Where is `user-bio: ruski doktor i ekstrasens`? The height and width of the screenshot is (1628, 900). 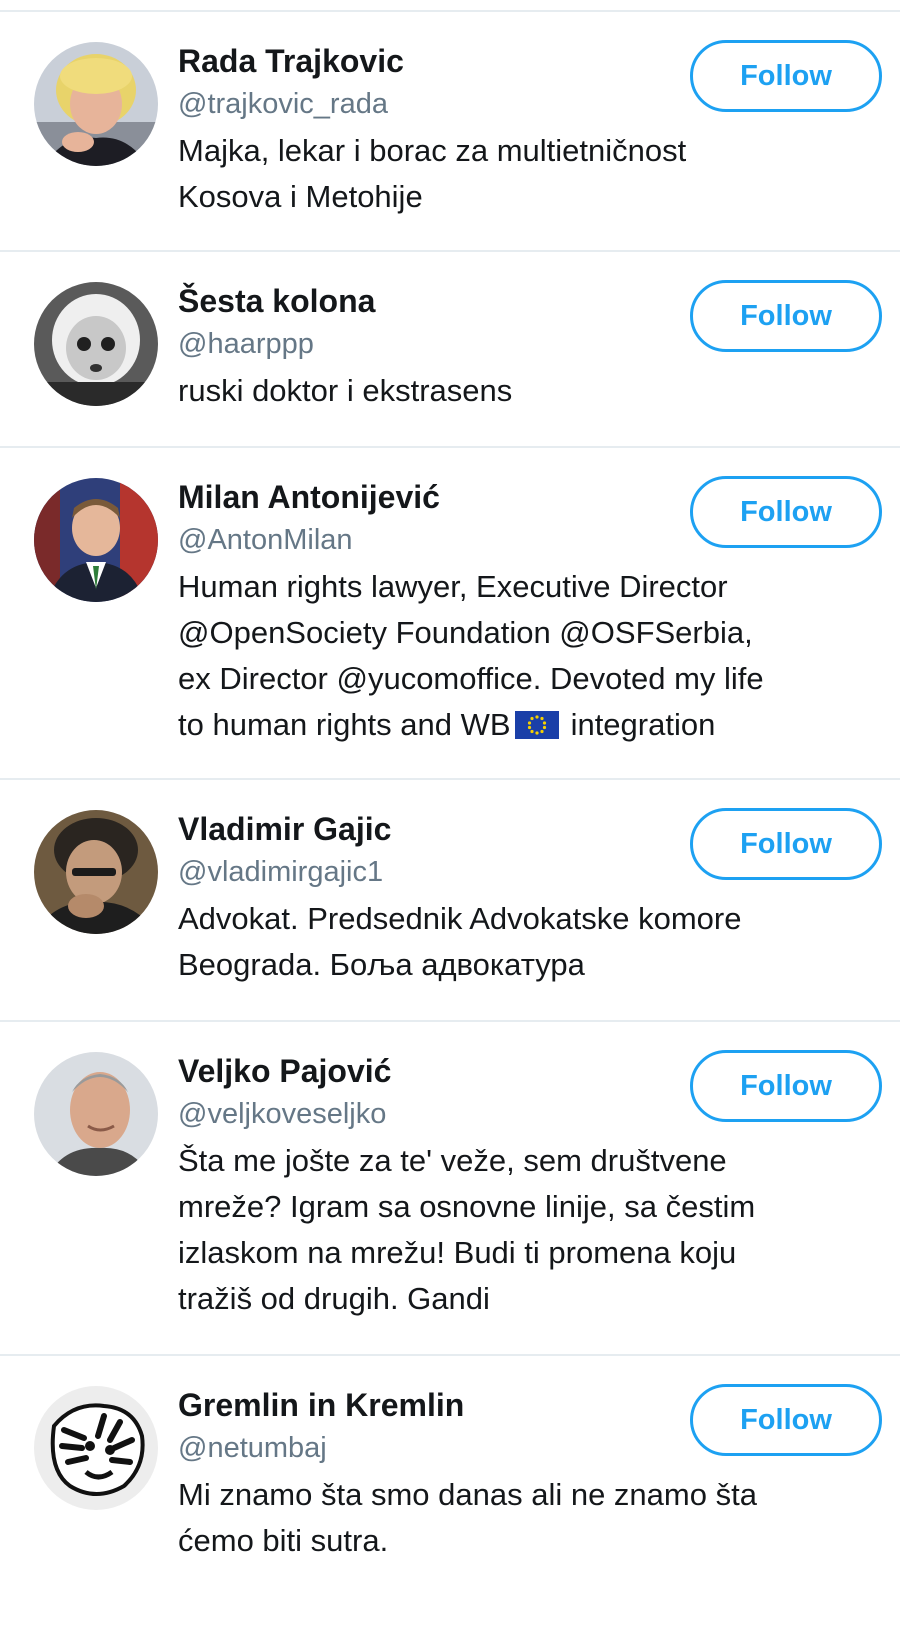 user-bio: ruski doktor i ekstrasens is located at coordinates (528, 391).